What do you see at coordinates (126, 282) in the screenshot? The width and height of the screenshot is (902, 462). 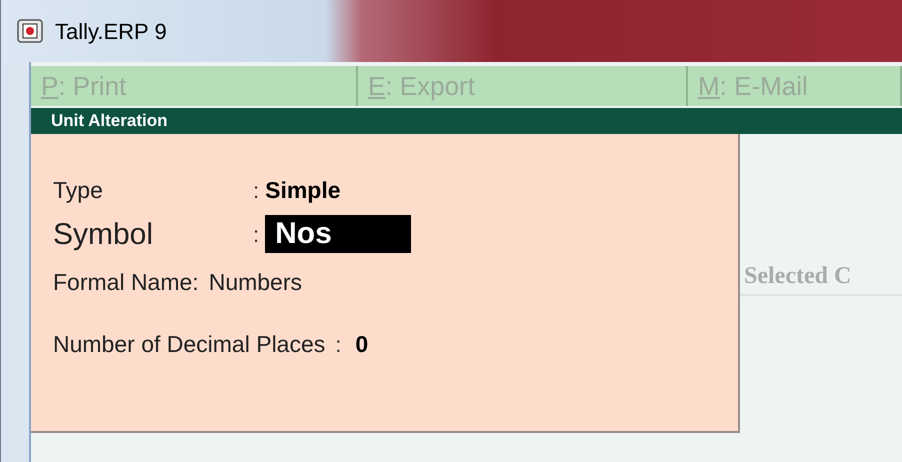 I see `field-label: Formal Name:` at bounding box center [126, 282].